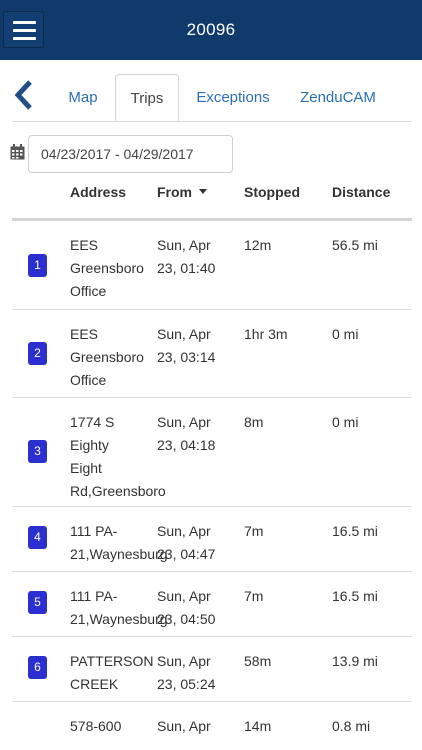 This screenshot has height=750, width=422. What do you see at coordinates (186, 542) in the screenshot?
I see `trip-start-time: Sun, Apr 23, 04:47` at bounding box center [186, 542].